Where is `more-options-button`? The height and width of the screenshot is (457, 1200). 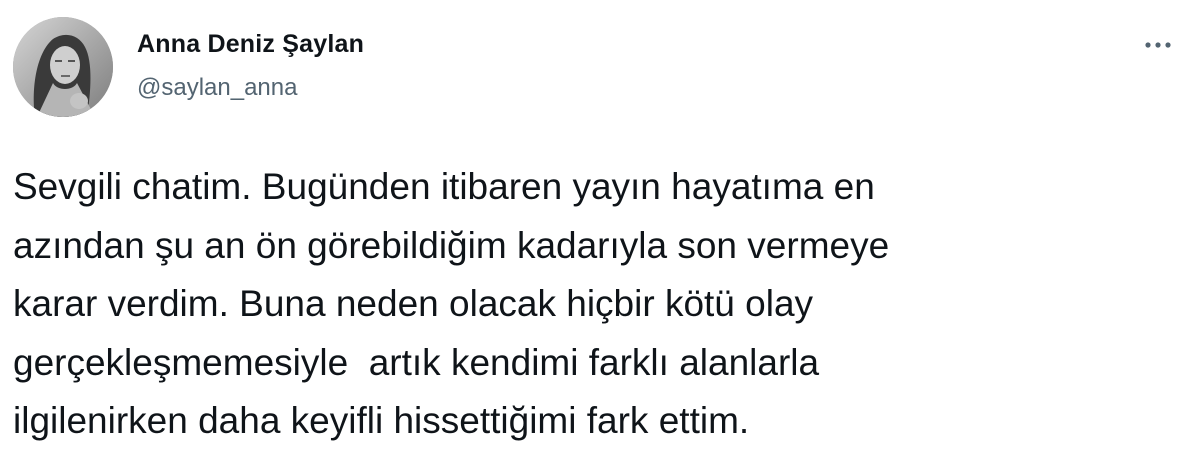
more-options-button is located at coordinates (1158, 45).